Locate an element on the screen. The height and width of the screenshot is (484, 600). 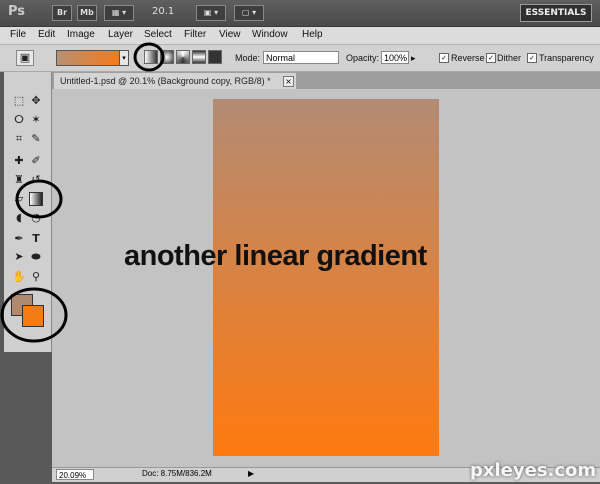
watermark: pxleyes.com is located at coordinates (533, 470).